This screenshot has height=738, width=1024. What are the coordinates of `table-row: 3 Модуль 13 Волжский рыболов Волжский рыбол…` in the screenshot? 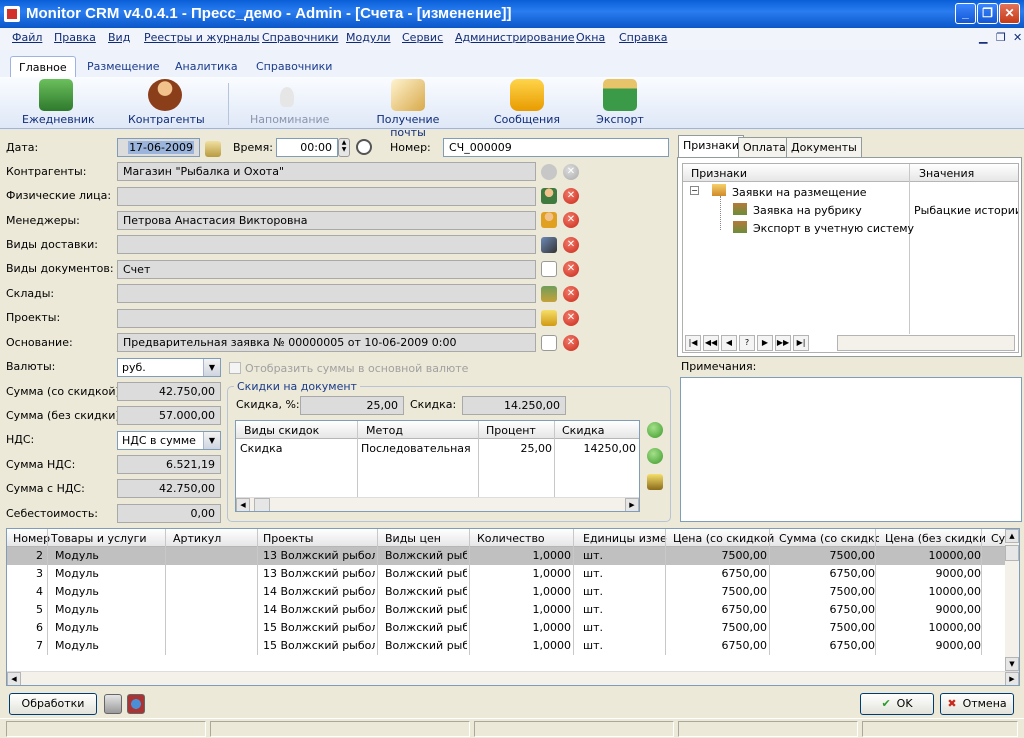 It's located at (506, 574).